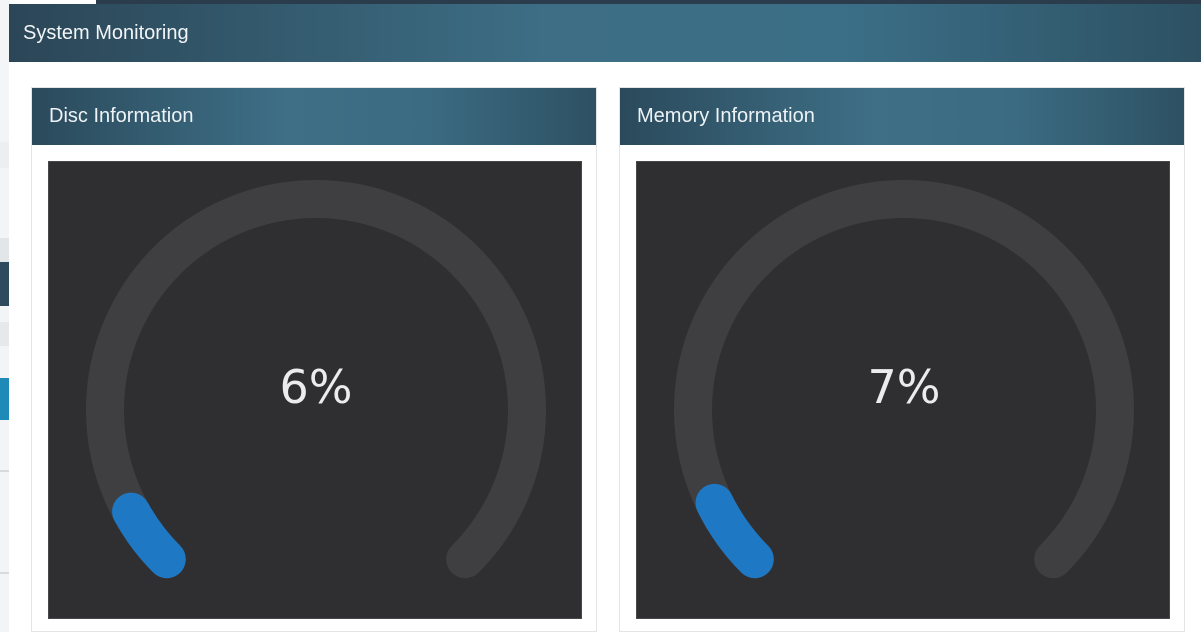  I want to click on gauge-value: 6%, so click(316, 387).